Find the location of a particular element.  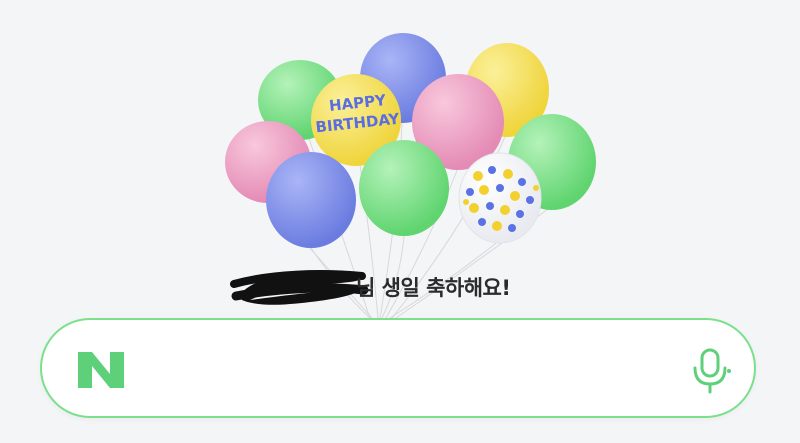

balloon-confetti-clear is located at coordinates (500, 198).